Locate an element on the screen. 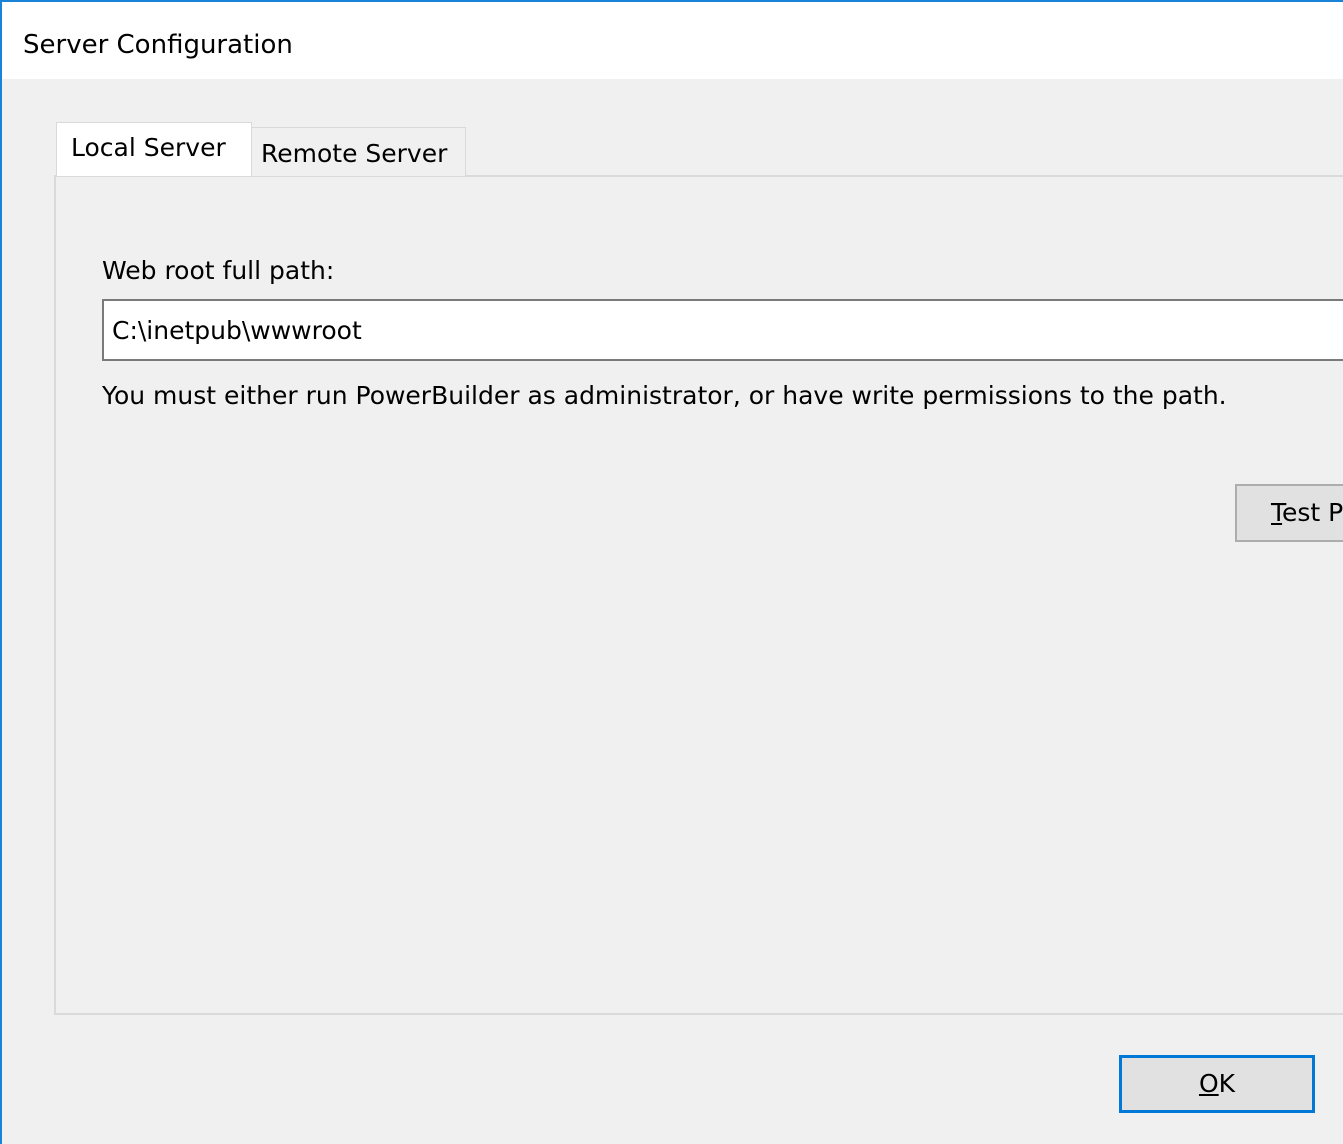  tab-local-server-label: Local Server is located at coordinates (148, 147).